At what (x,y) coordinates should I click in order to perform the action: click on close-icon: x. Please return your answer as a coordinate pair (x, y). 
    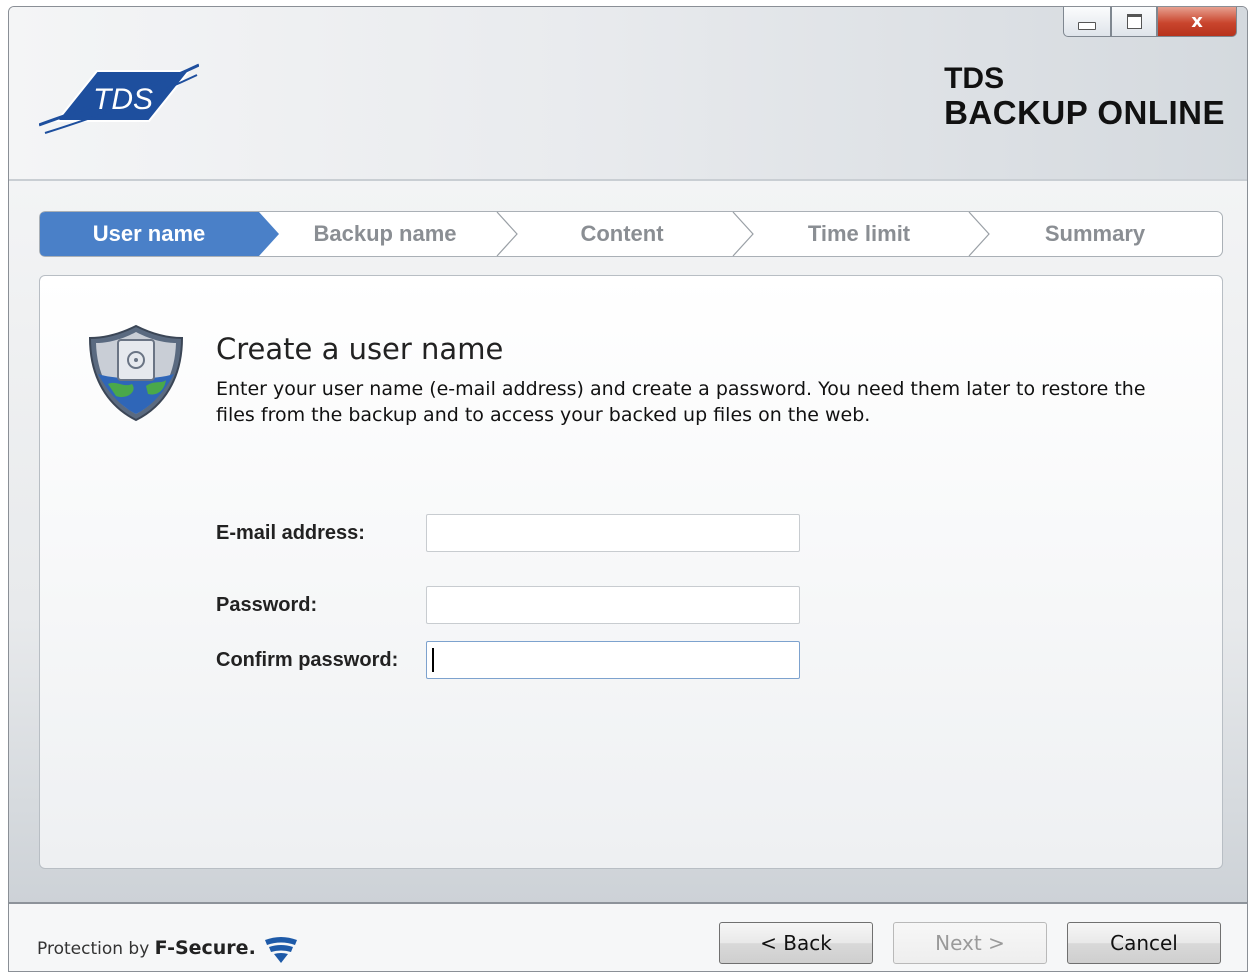
    Looking at the image, I should click on (1197, 21).